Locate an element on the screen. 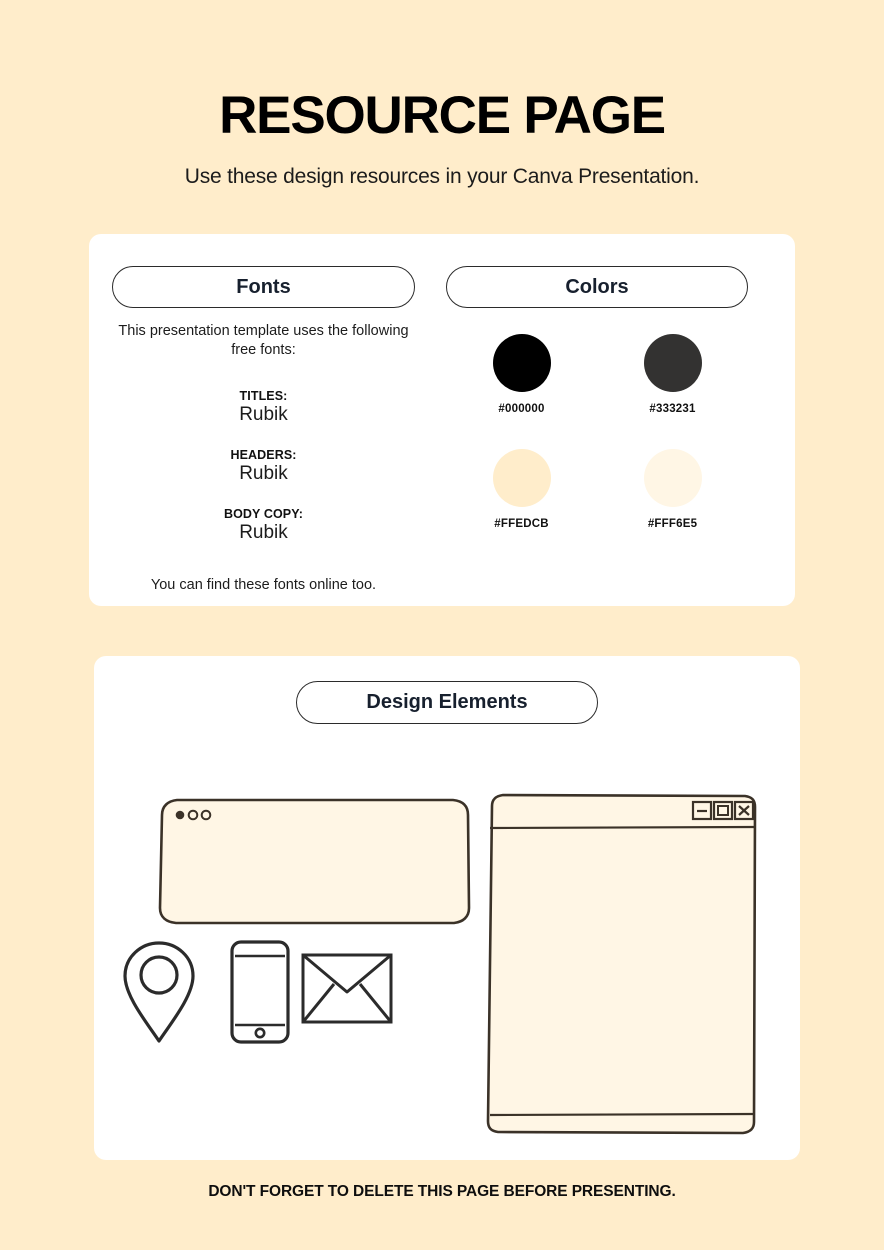  design-elements-heading-label: Design Elements is located at coordinates (447, 702).